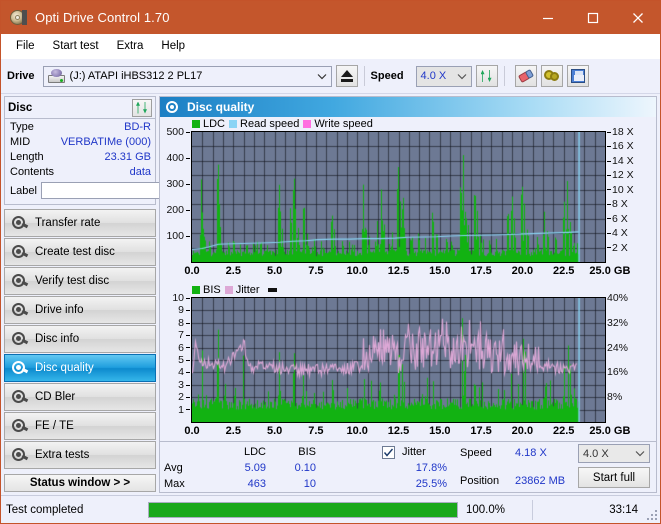 The height and width of the screenshot is (524, 661). Describe the element at coordinates (272, 290) in the screenshot. I see `legend-marker-black` at that location.